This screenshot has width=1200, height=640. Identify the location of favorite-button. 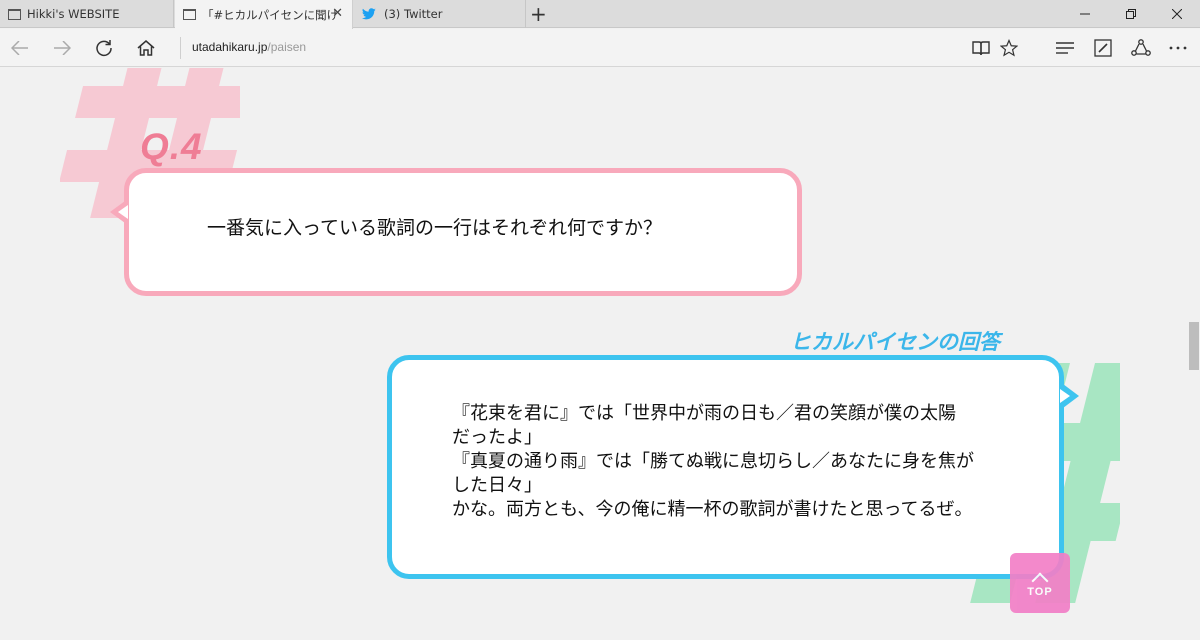
(1009, 48).